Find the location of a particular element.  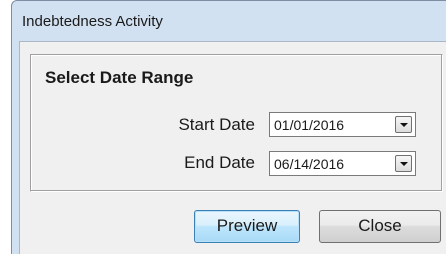

start-date-dropdown-button is located at coordinates (403, 124).